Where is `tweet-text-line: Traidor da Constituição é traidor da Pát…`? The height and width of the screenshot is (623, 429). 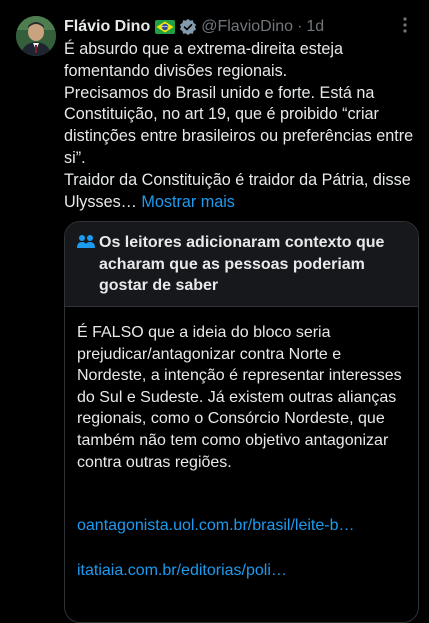 tweet-text-line: Traidor da Constituição é traidor da Pát… is located at coordinates (240, 192).